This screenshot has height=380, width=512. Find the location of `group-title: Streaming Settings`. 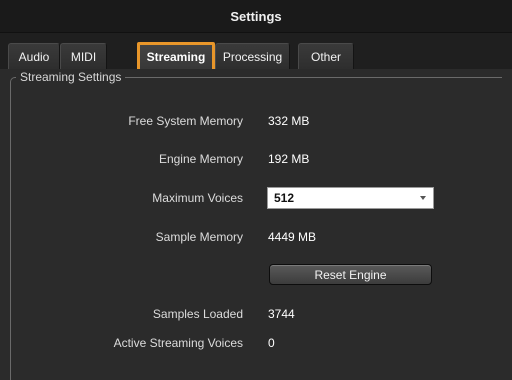

group-title: Streaming Settings is located at coordinates (71, 77).